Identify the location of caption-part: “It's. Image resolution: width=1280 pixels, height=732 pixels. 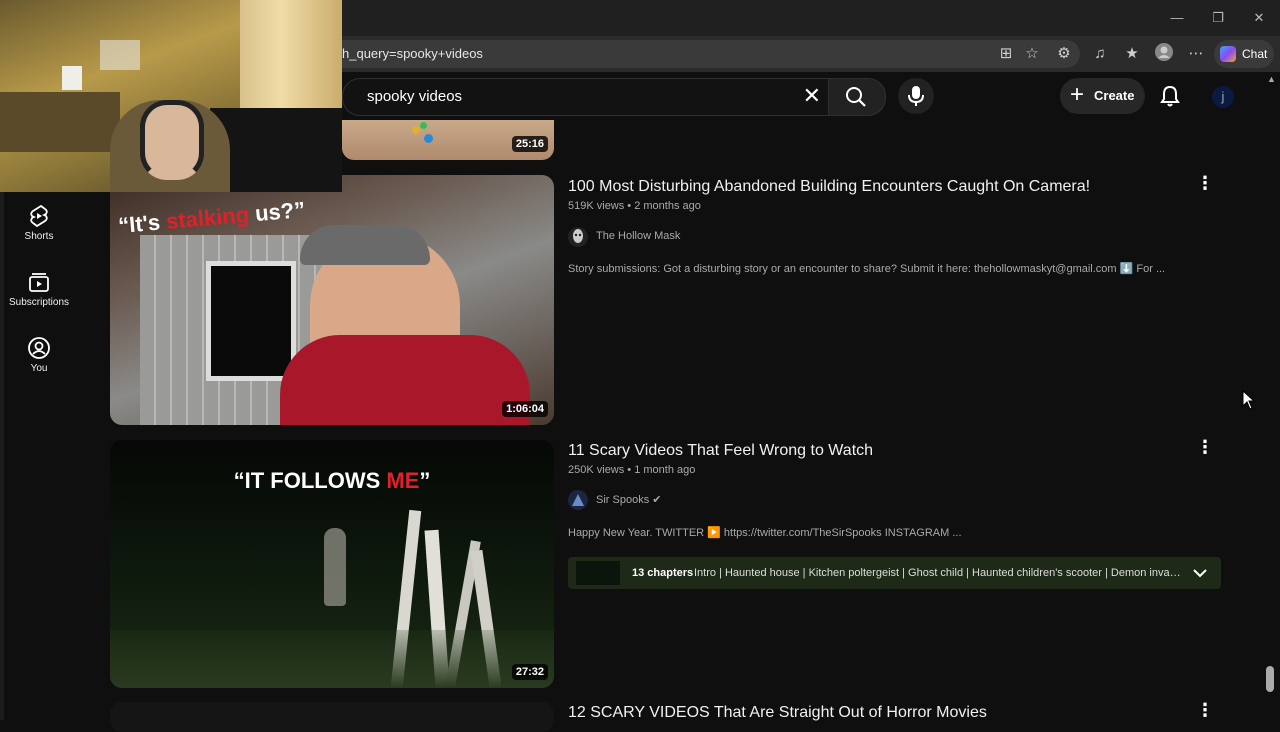
(142, 224).